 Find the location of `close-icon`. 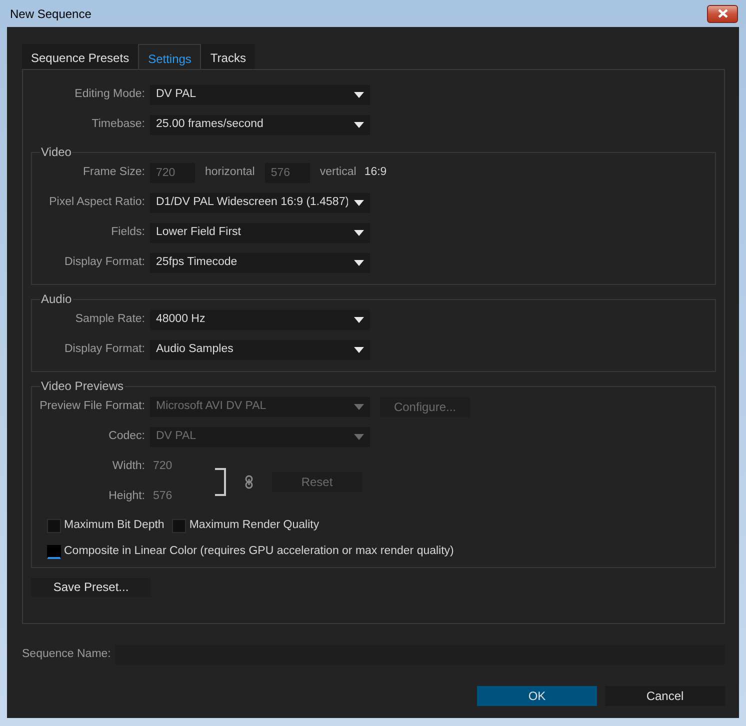

close-icon is located at coordinates (723, 13).